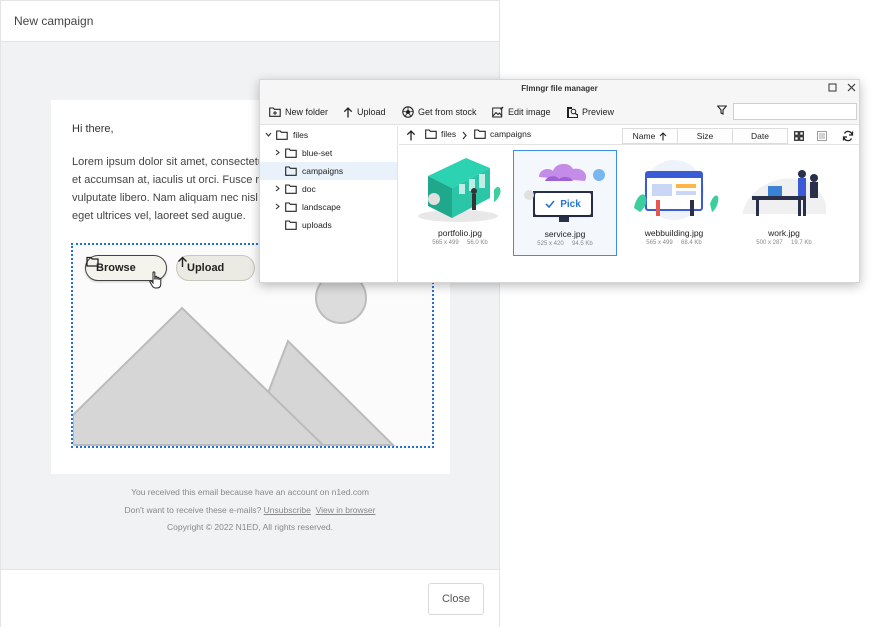 The width and height of the screenshot is (886, 627). I want to click on file-item: work.jpg 500 x 287 19.7 Kb, so click(785, 203).